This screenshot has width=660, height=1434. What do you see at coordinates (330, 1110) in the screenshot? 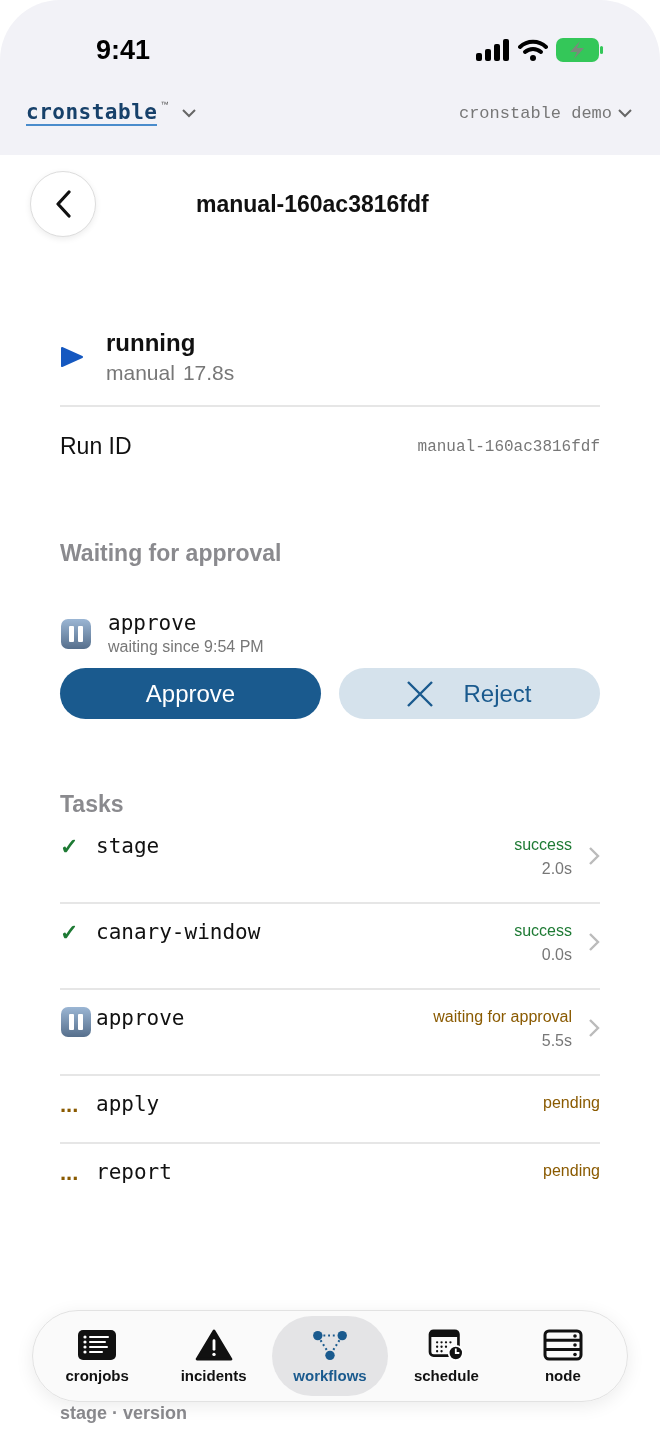
I see `task-row: ... apply pending` at bounding box center [330, 1110].